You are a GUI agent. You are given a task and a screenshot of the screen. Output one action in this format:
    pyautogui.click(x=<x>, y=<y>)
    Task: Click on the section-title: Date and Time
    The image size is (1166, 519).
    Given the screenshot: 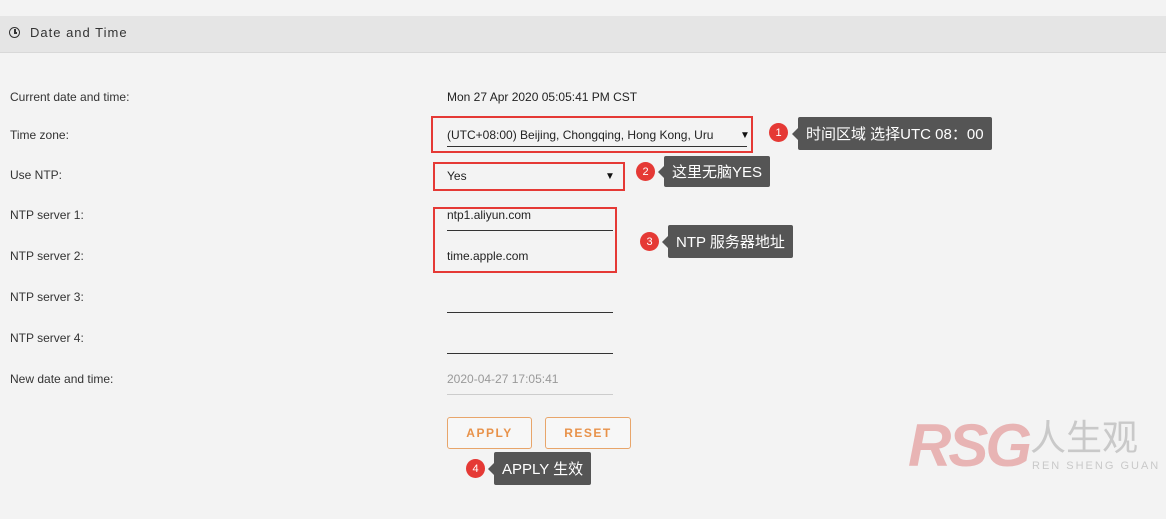 What is the action you would take?
    pyautogui.click(x=79, y=32)
    